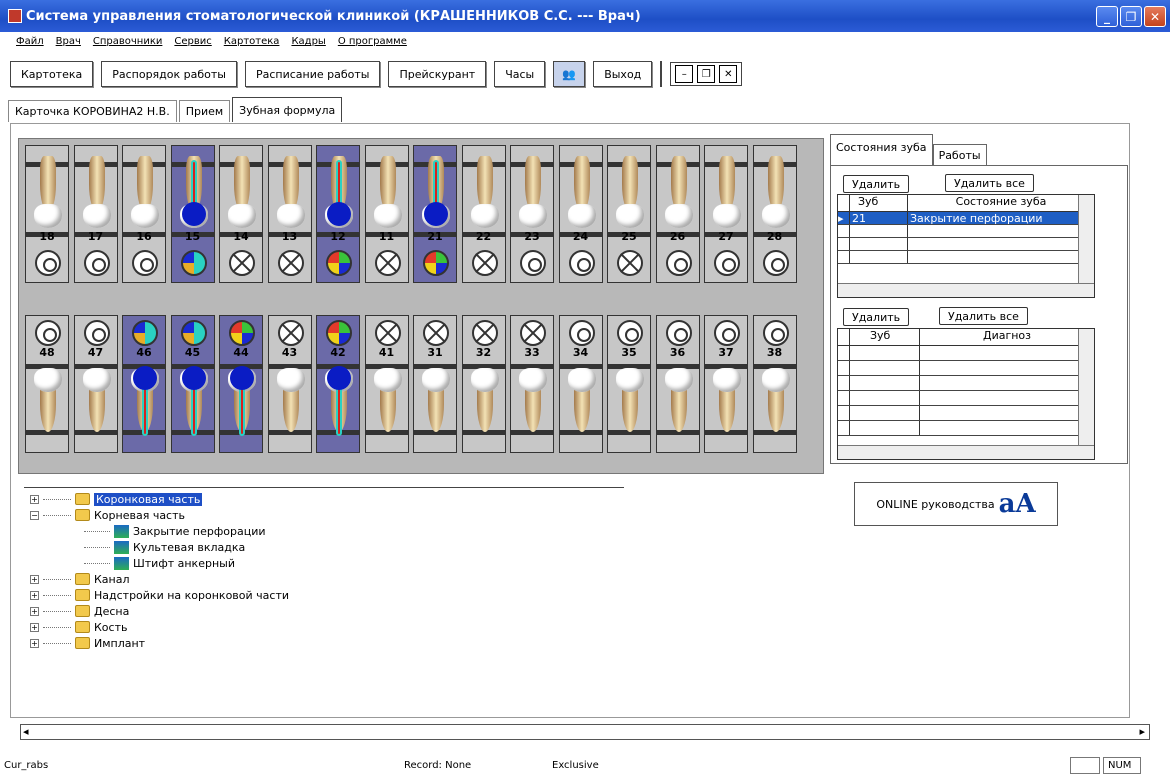 The image size is (1170, 775). Describe the element at coordinates (623, 74) in the screenshot. I see `exit-button: Выход` at that location.